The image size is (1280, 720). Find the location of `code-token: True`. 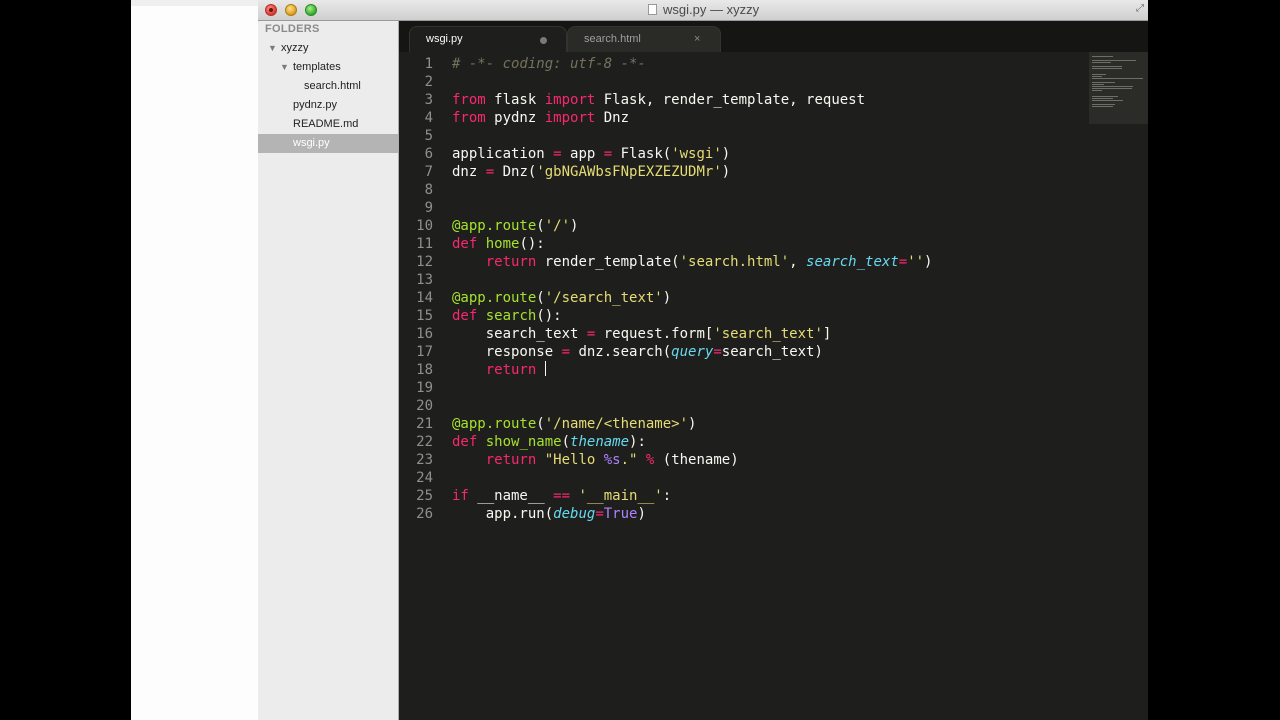

code-token: True is located at coordinates (620, 514).